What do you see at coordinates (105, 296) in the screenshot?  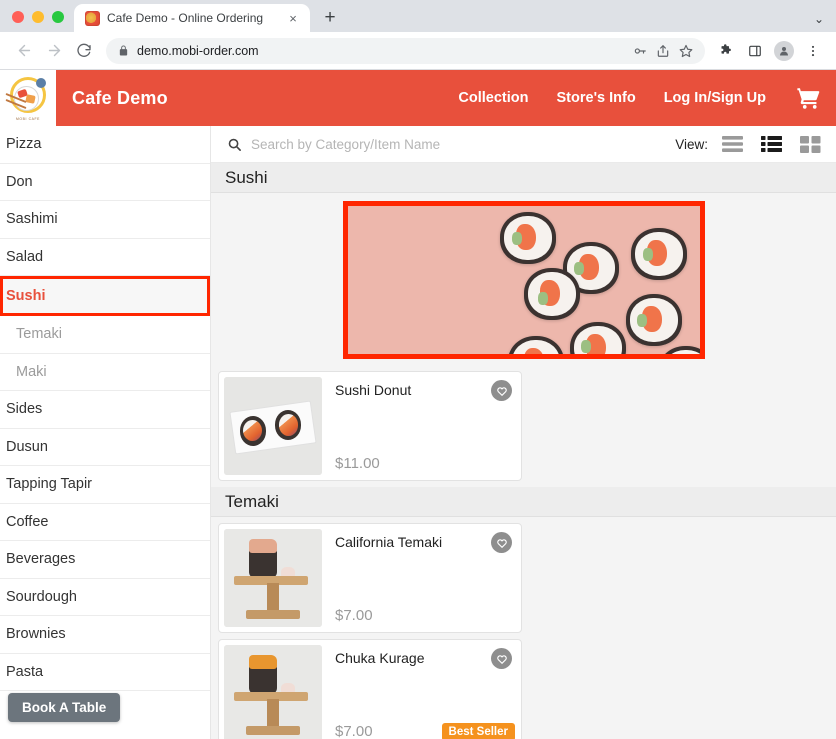 I see `sidebar-item-sushi: Sushi` at bounding box center [105, 296].